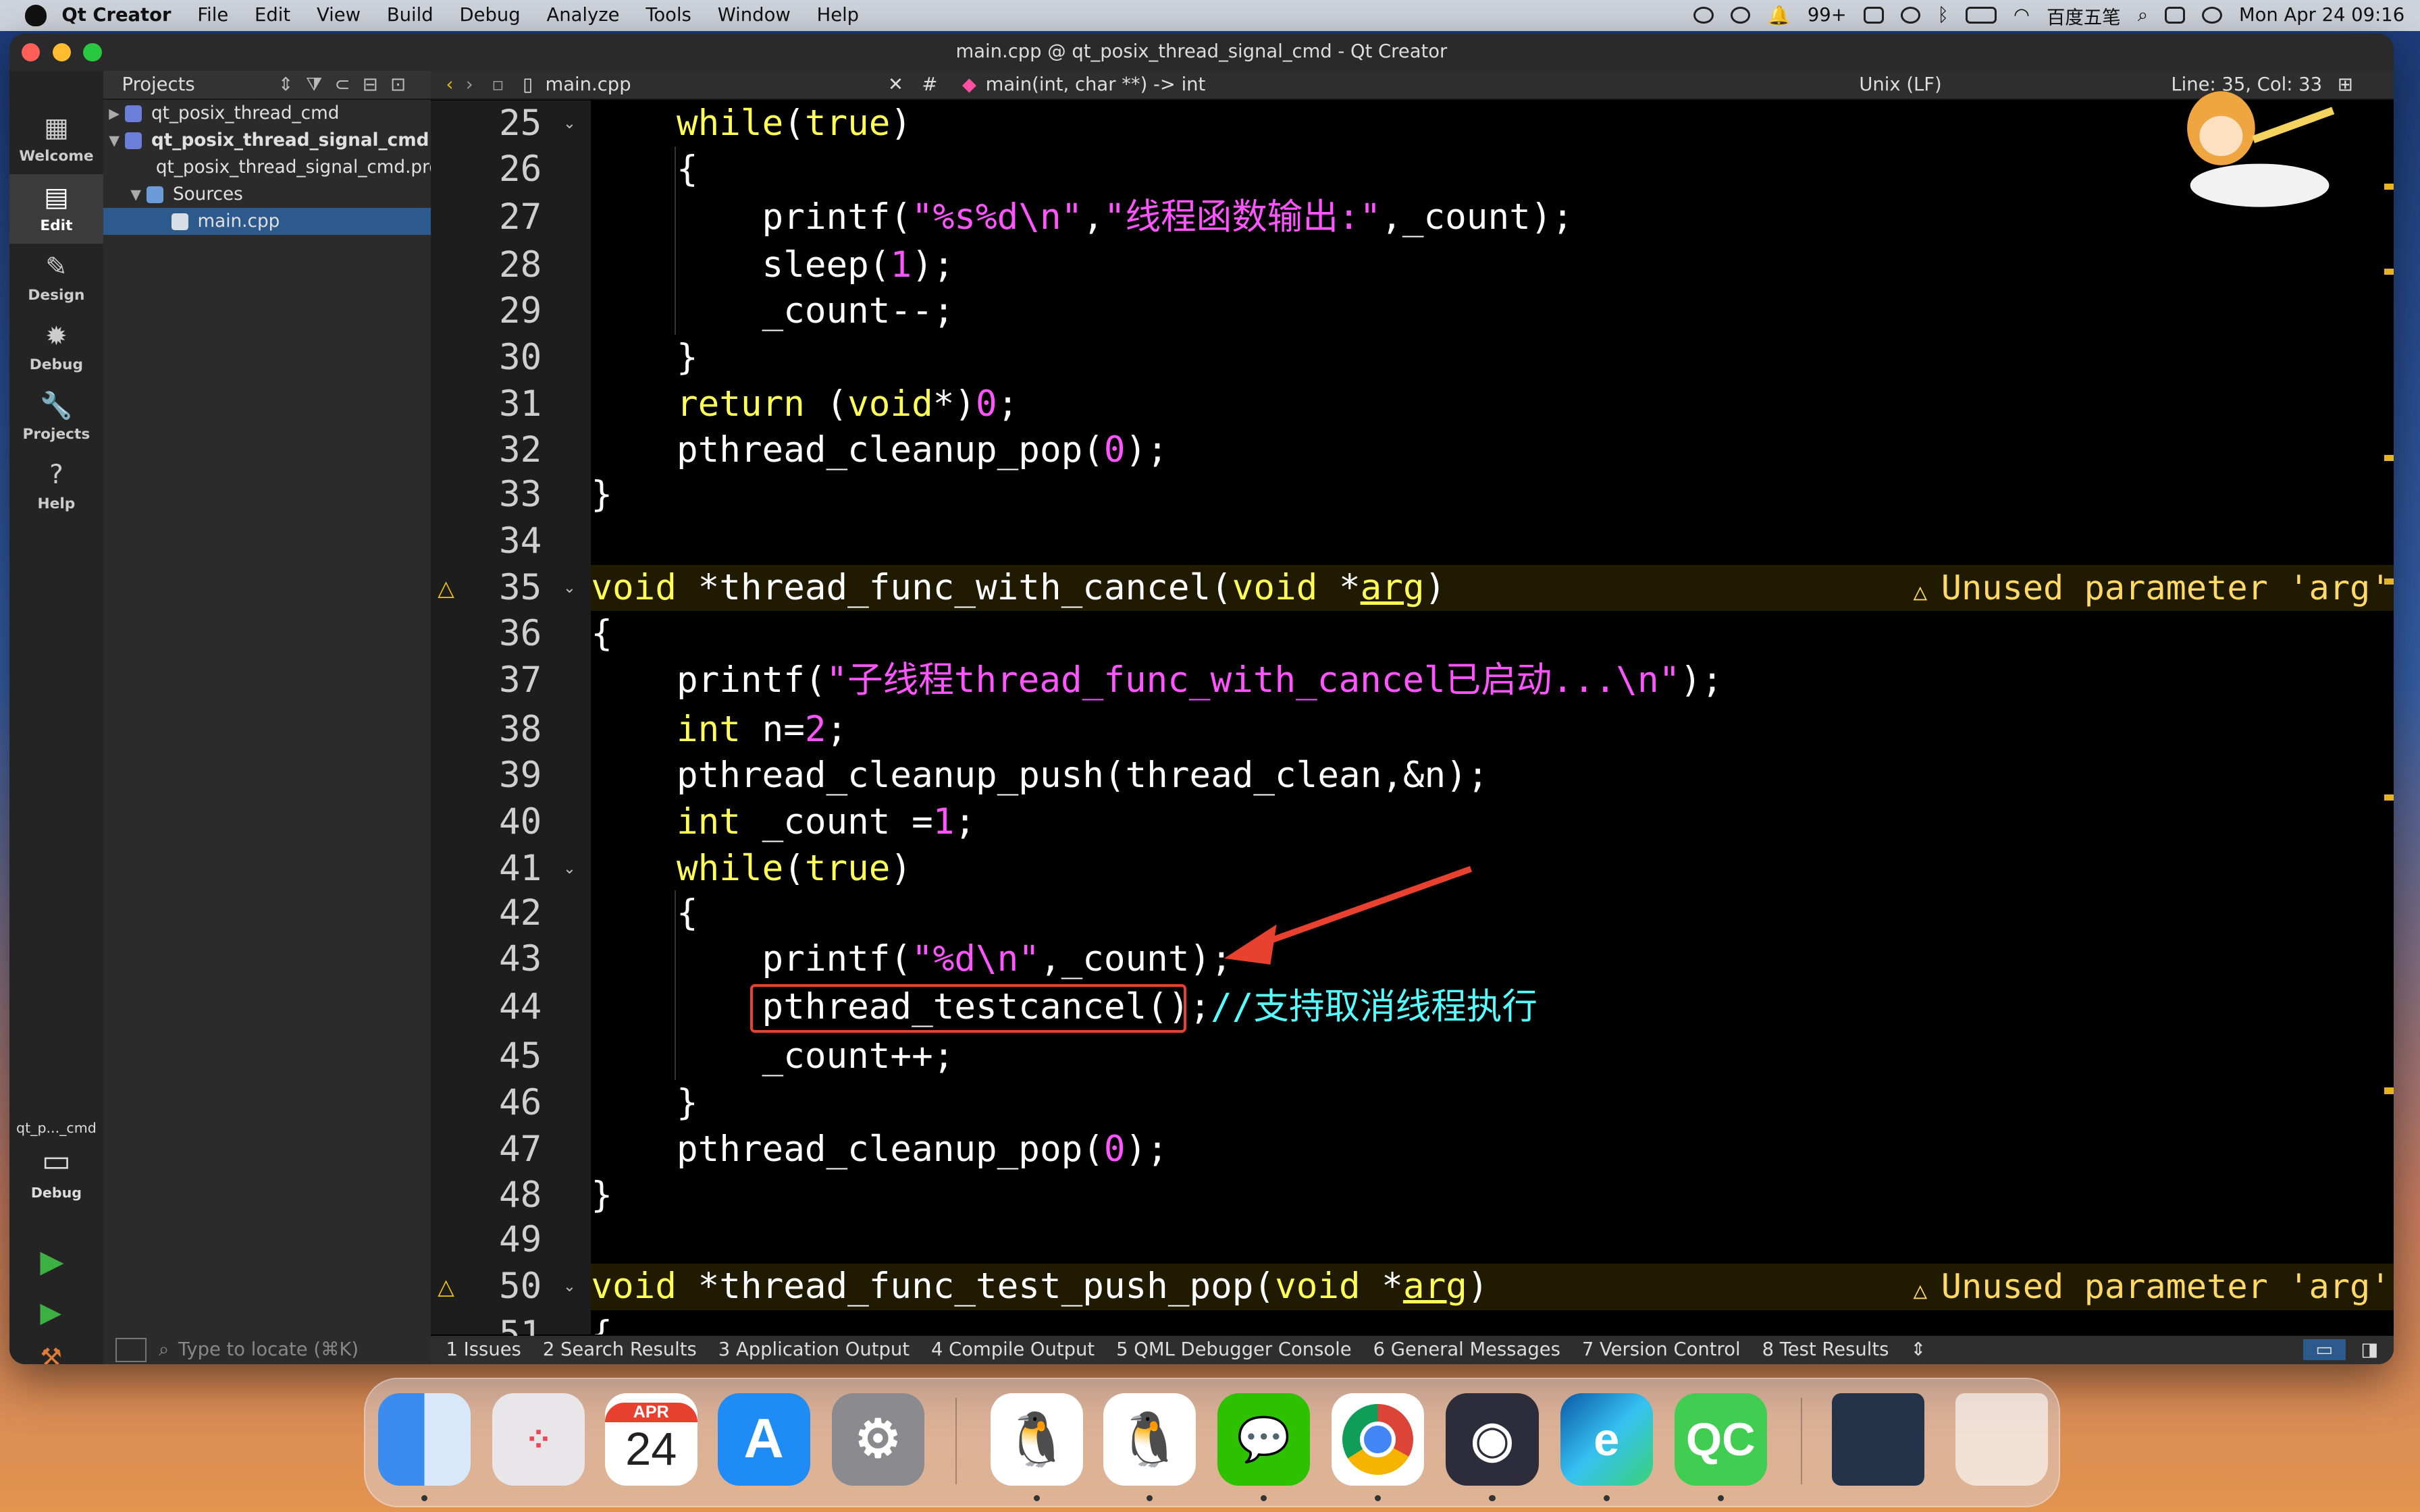 The height and width of the screenshot is (1512, 2420). Describe the element at coordinates (1492, 265) in the screenshot. I see `code-line: sleep(1);` at that location.